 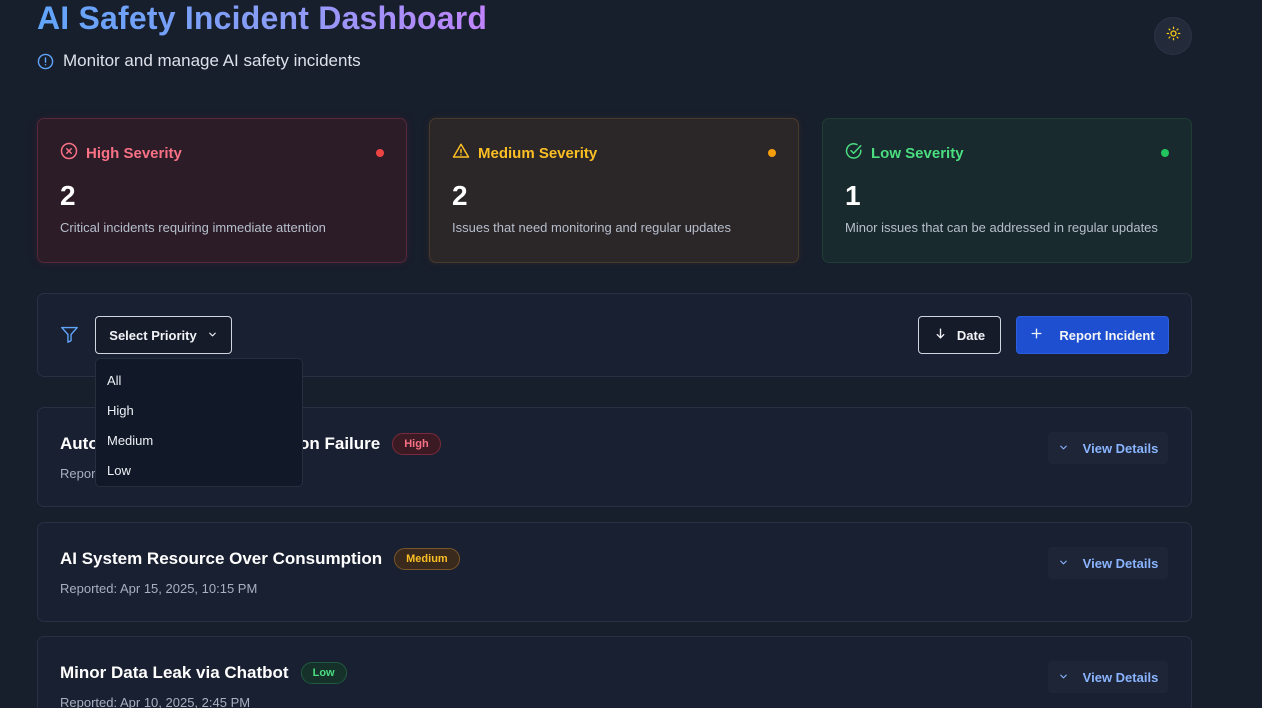 I want to click on incident-reported-date: Reported: Apr 10, 2025, 2:45 PM, so click(x=155, y=701).